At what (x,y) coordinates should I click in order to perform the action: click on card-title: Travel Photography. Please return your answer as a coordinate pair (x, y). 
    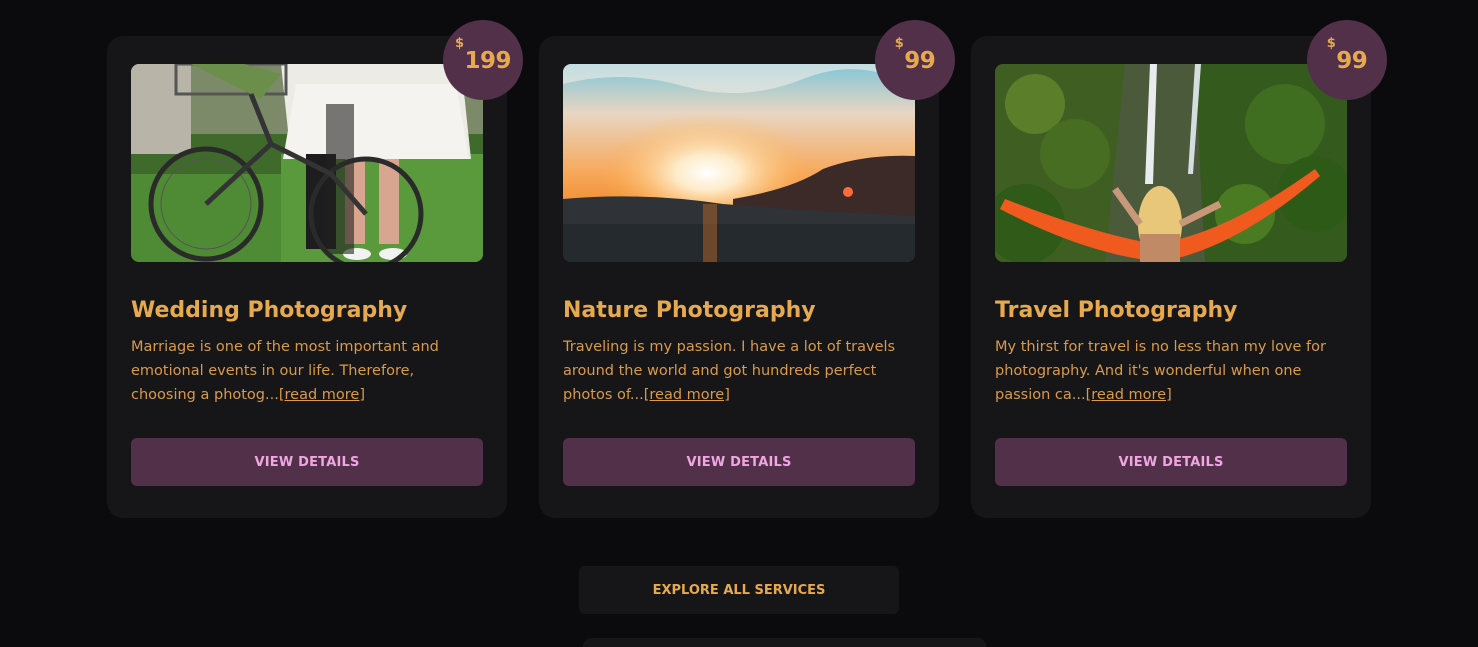
    Looking at the image, I should click on (1116, 310).